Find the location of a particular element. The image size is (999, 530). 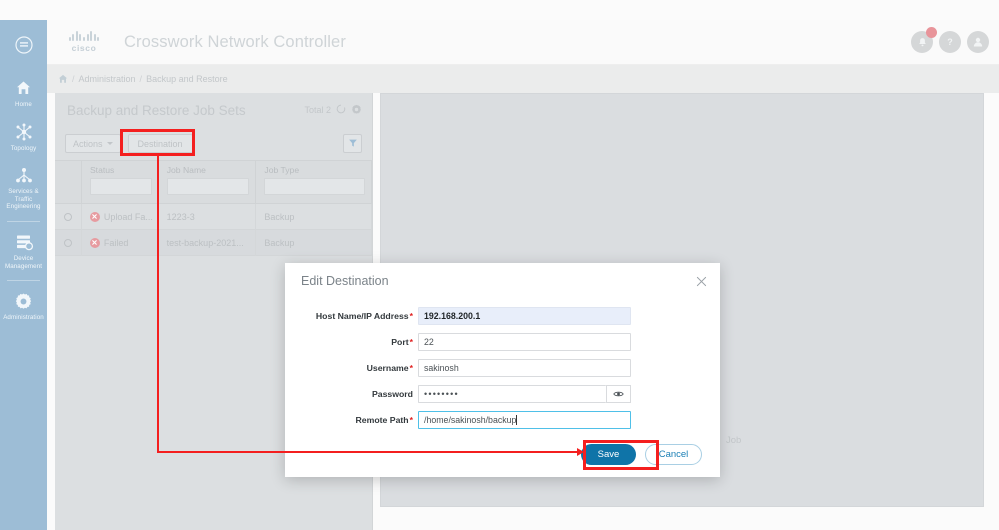

field-host-name-ip-address: Host Name/IP Address* 192.168.200.1 is located at coordinates (502, 316).